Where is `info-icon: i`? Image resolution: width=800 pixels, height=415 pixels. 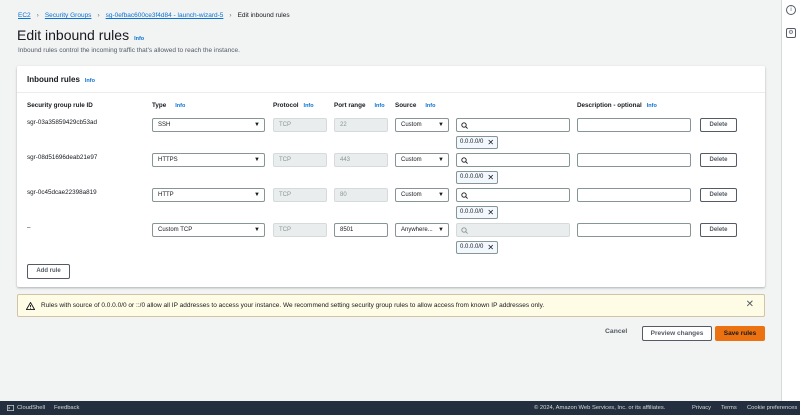 info-icon: i is located at coordinates (791, 10).